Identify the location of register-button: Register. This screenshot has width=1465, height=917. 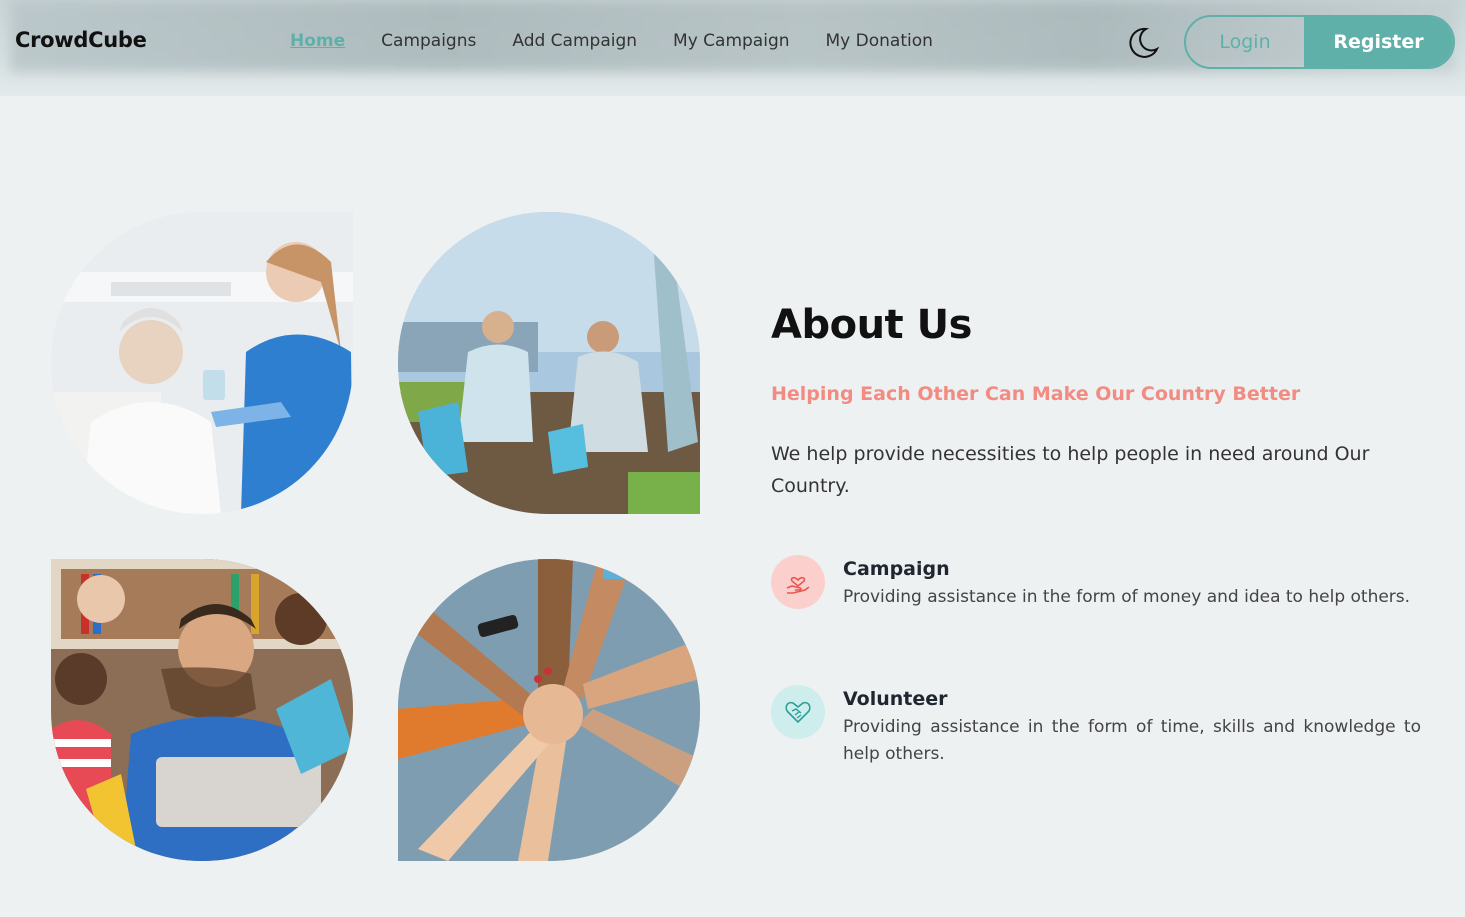
(1378, 42).